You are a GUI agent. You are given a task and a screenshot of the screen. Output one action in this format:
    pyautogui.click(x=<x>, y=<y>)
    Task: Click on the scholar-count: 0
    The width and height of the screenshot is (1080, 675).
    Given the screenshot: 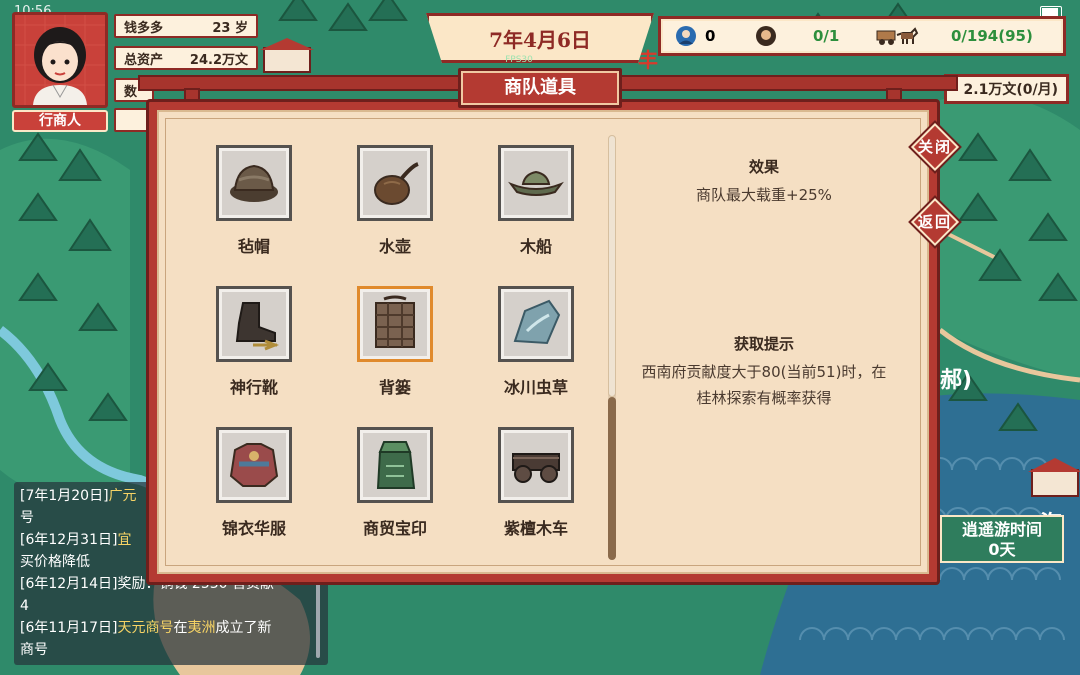 What is the action you would take?
    pyautogui.click(x=710, y=36)
    